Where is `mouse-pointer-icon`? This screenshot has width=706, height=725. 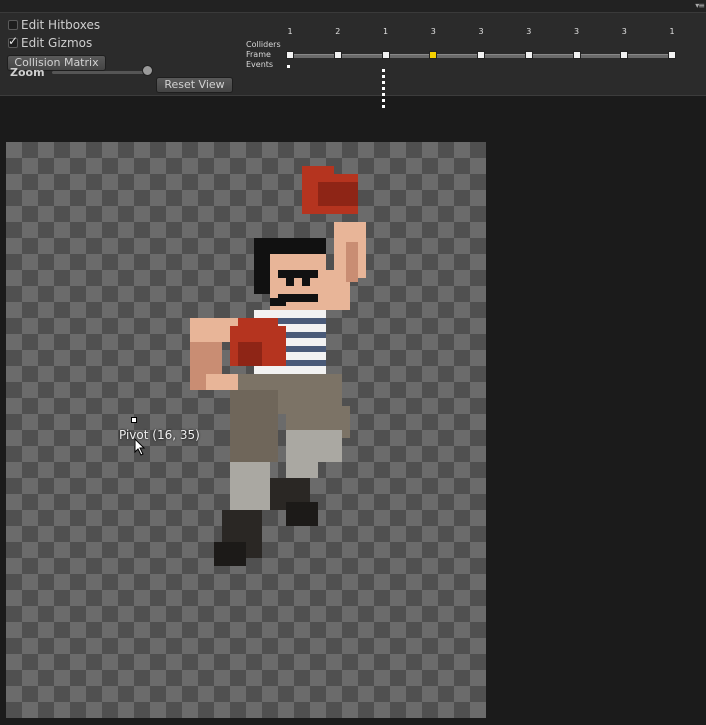
mouse-pointer-icon is located at coordinates (140, 447).